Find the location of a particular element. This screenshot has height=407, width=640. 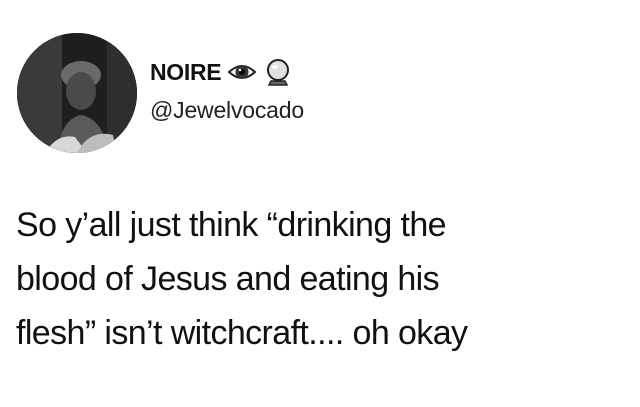

tweet-text-line: flesh” isn’t witchcraft.... oh okay is located at coordinates (242, 333).